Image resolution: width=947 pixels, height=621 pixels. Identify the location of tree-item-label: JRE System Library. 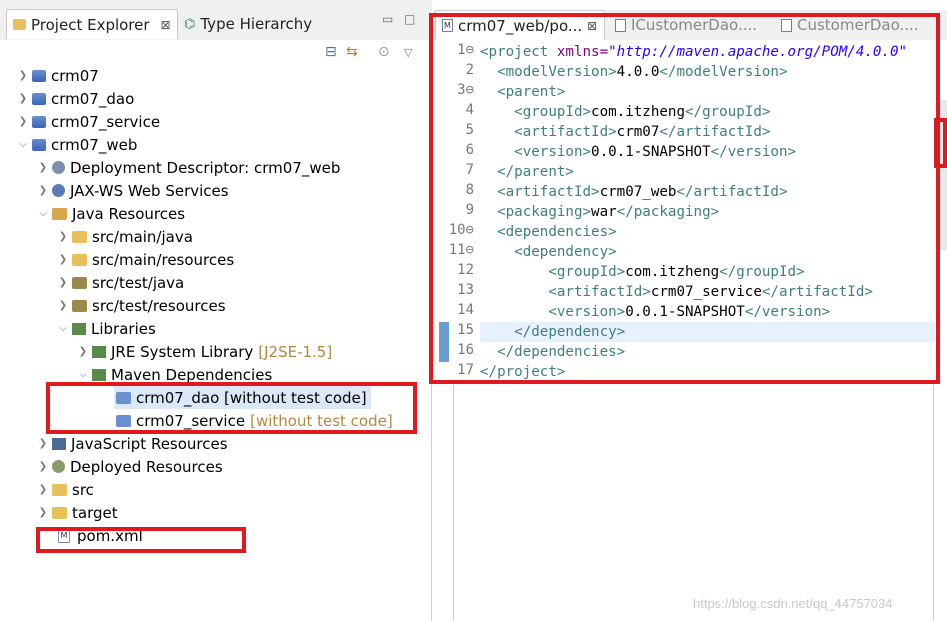
(182, 351).